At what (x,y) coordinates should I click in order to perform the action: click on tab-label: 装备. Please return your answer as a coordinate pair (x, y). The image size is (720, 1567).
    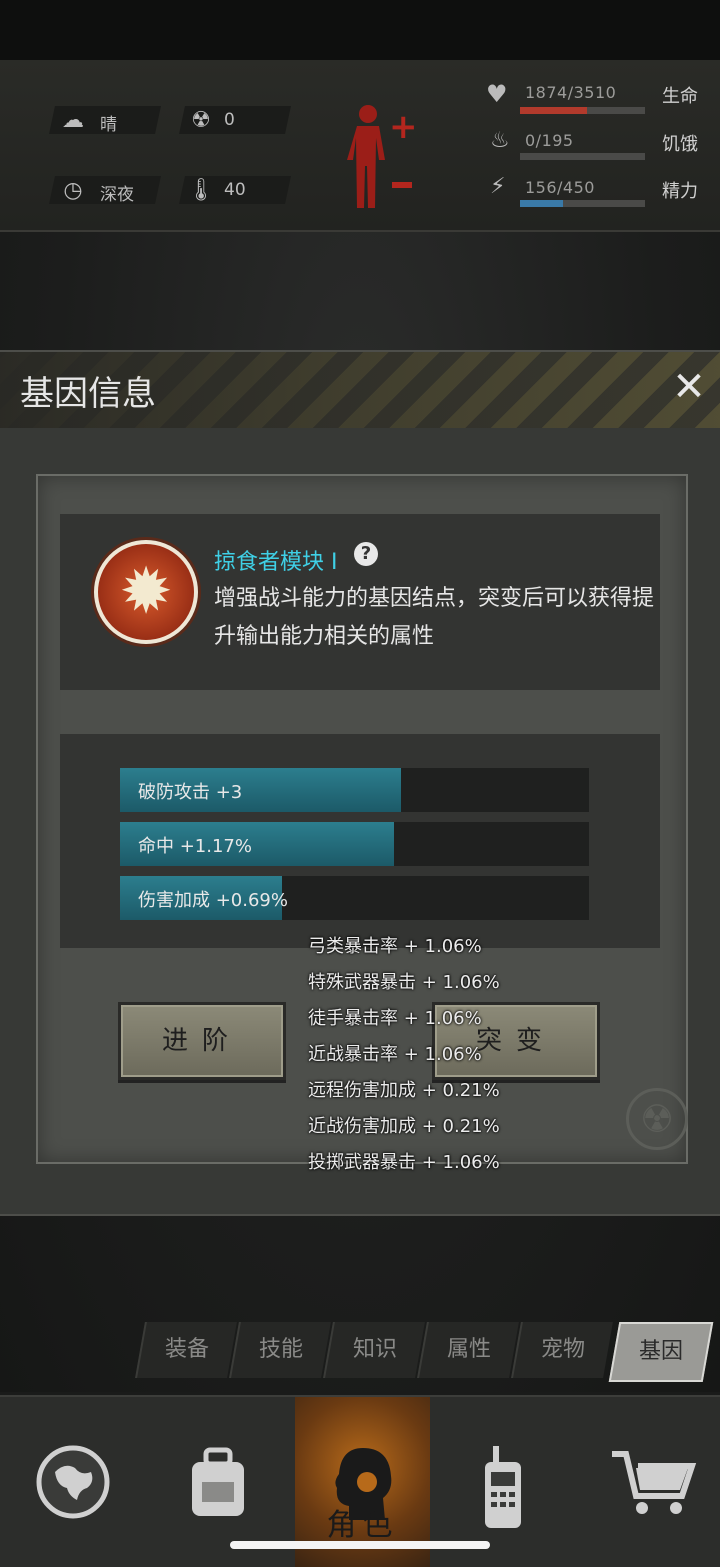
    Looking at the image, I should click on (186, 1349).